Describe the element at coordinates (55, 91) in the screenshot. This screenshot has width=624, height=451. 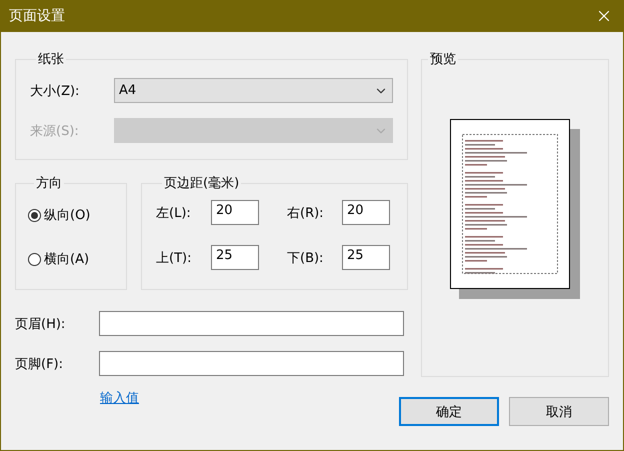
I see `field-label: 大小(Z):` at that location.